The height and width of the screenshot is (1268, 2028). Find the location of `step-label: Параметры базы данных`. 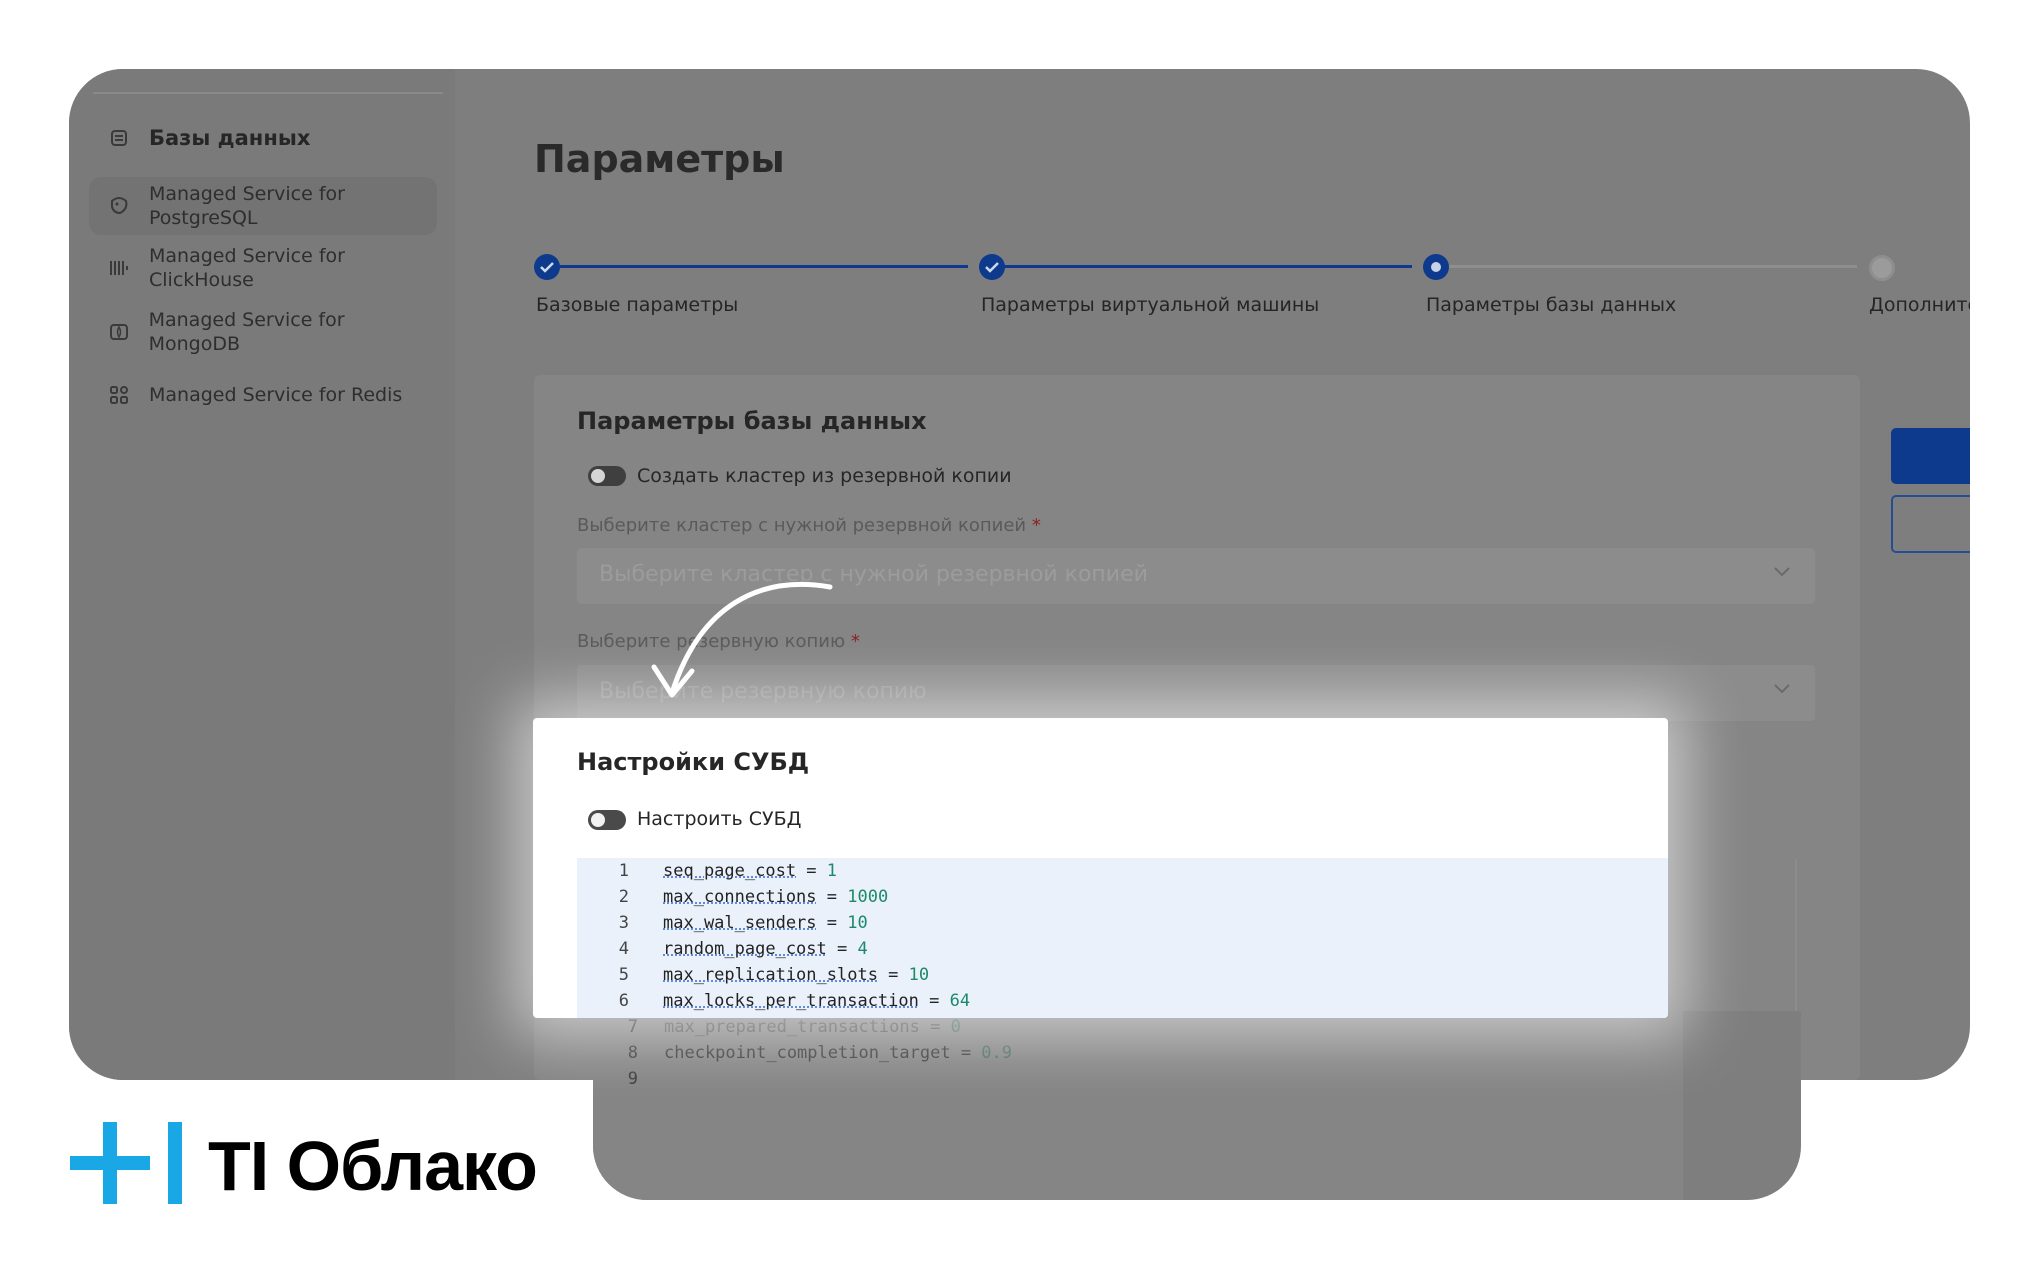

step-label: Параметры базы данных is located at coordinates (1551, 305).